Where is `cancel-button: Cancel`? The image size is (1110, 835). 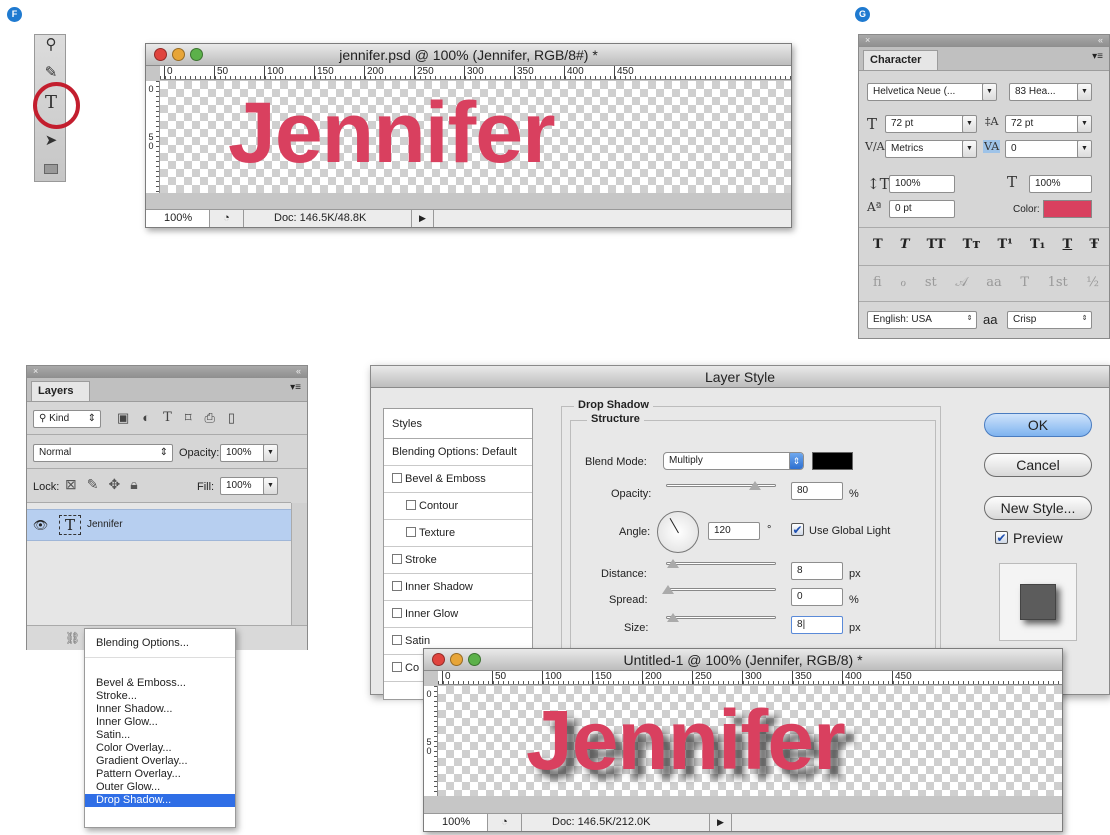 cancel-button: Cancel is located at coordinates (1038, 465).